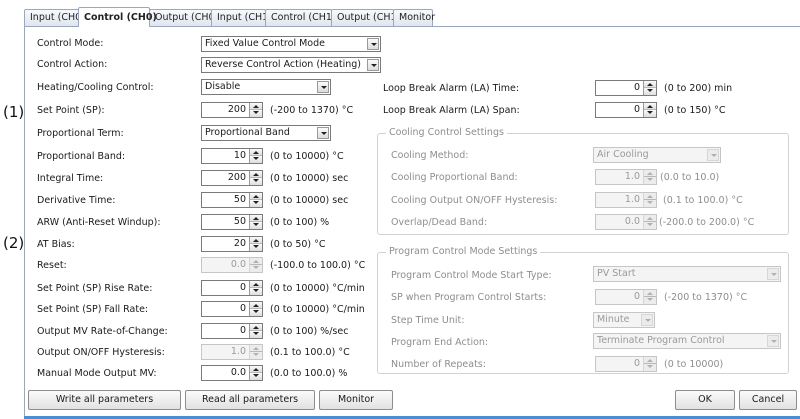 The image size is (800, 419). I want to click on tab-monitor: Monitor, so click(414, 17).